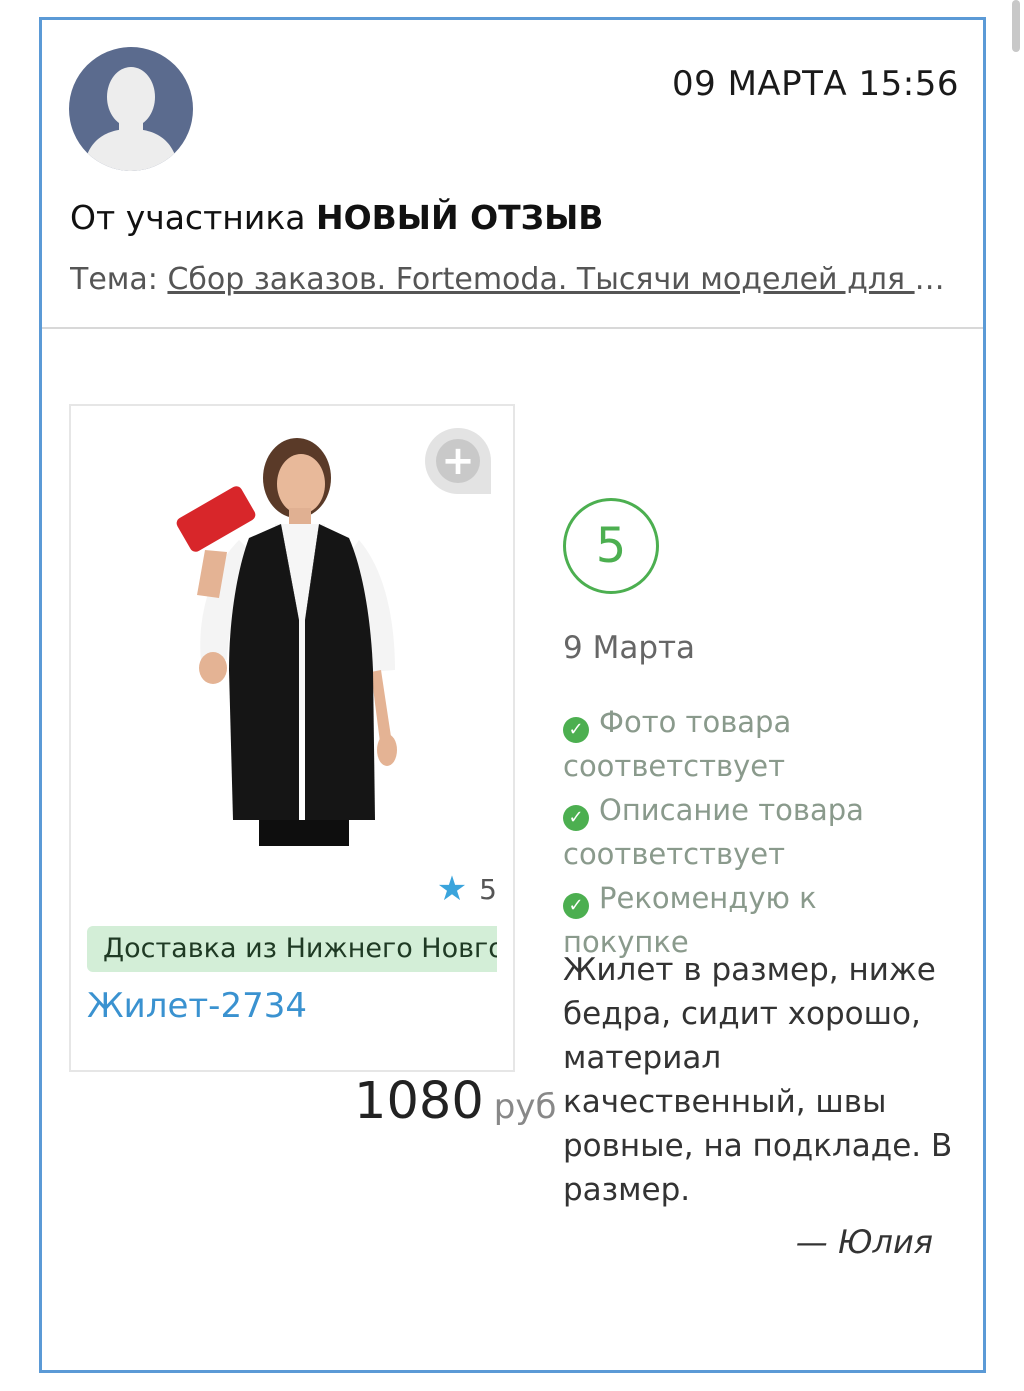  I want to click on divider, so click(512, 328).